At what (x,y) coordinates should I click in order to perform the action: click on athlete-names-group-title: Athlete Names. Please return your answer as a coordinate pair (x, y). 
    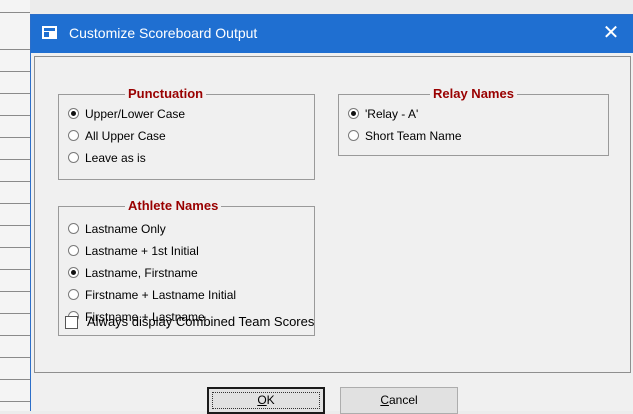
    Looking at the image, I should click on (173, 206).